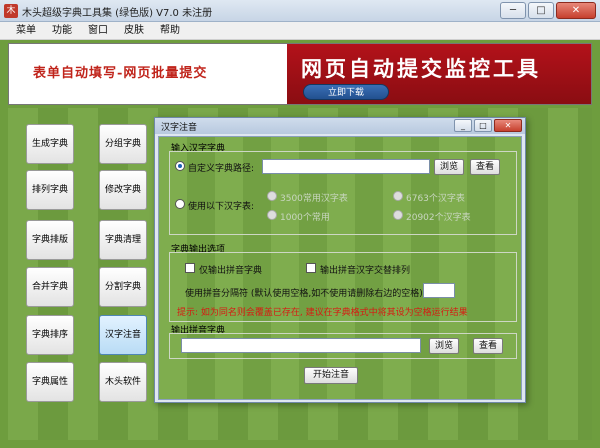 This screenshot has height=448, width=600. What do you see at coordinates (123, 335) in the screenshot?
I see `pinyin-dict-button: 汉字注音` at bounding box center [123, 335].